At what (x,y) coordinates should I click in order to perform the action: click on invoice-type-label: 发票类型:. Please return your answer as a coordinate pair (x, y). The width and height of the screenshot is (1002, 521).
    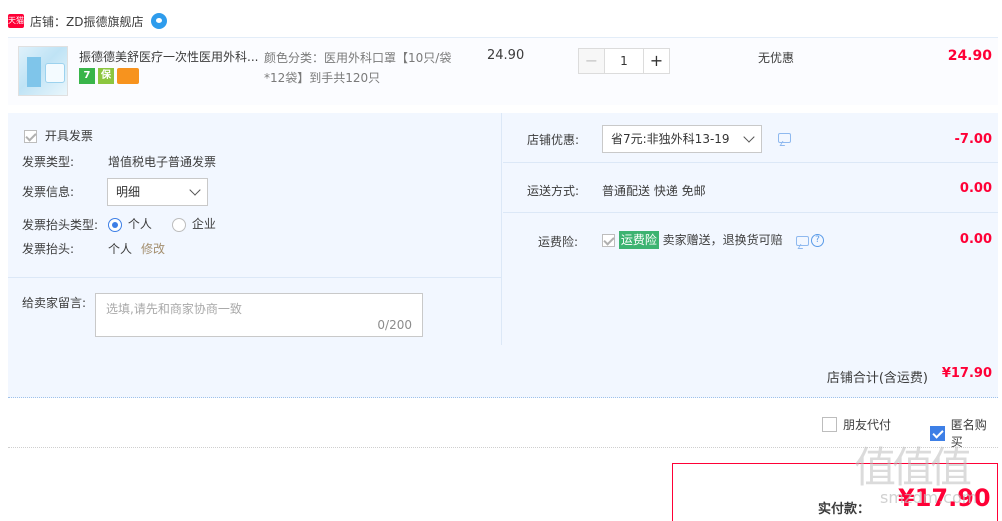
    Looking at the image, I should click on (48, 162).